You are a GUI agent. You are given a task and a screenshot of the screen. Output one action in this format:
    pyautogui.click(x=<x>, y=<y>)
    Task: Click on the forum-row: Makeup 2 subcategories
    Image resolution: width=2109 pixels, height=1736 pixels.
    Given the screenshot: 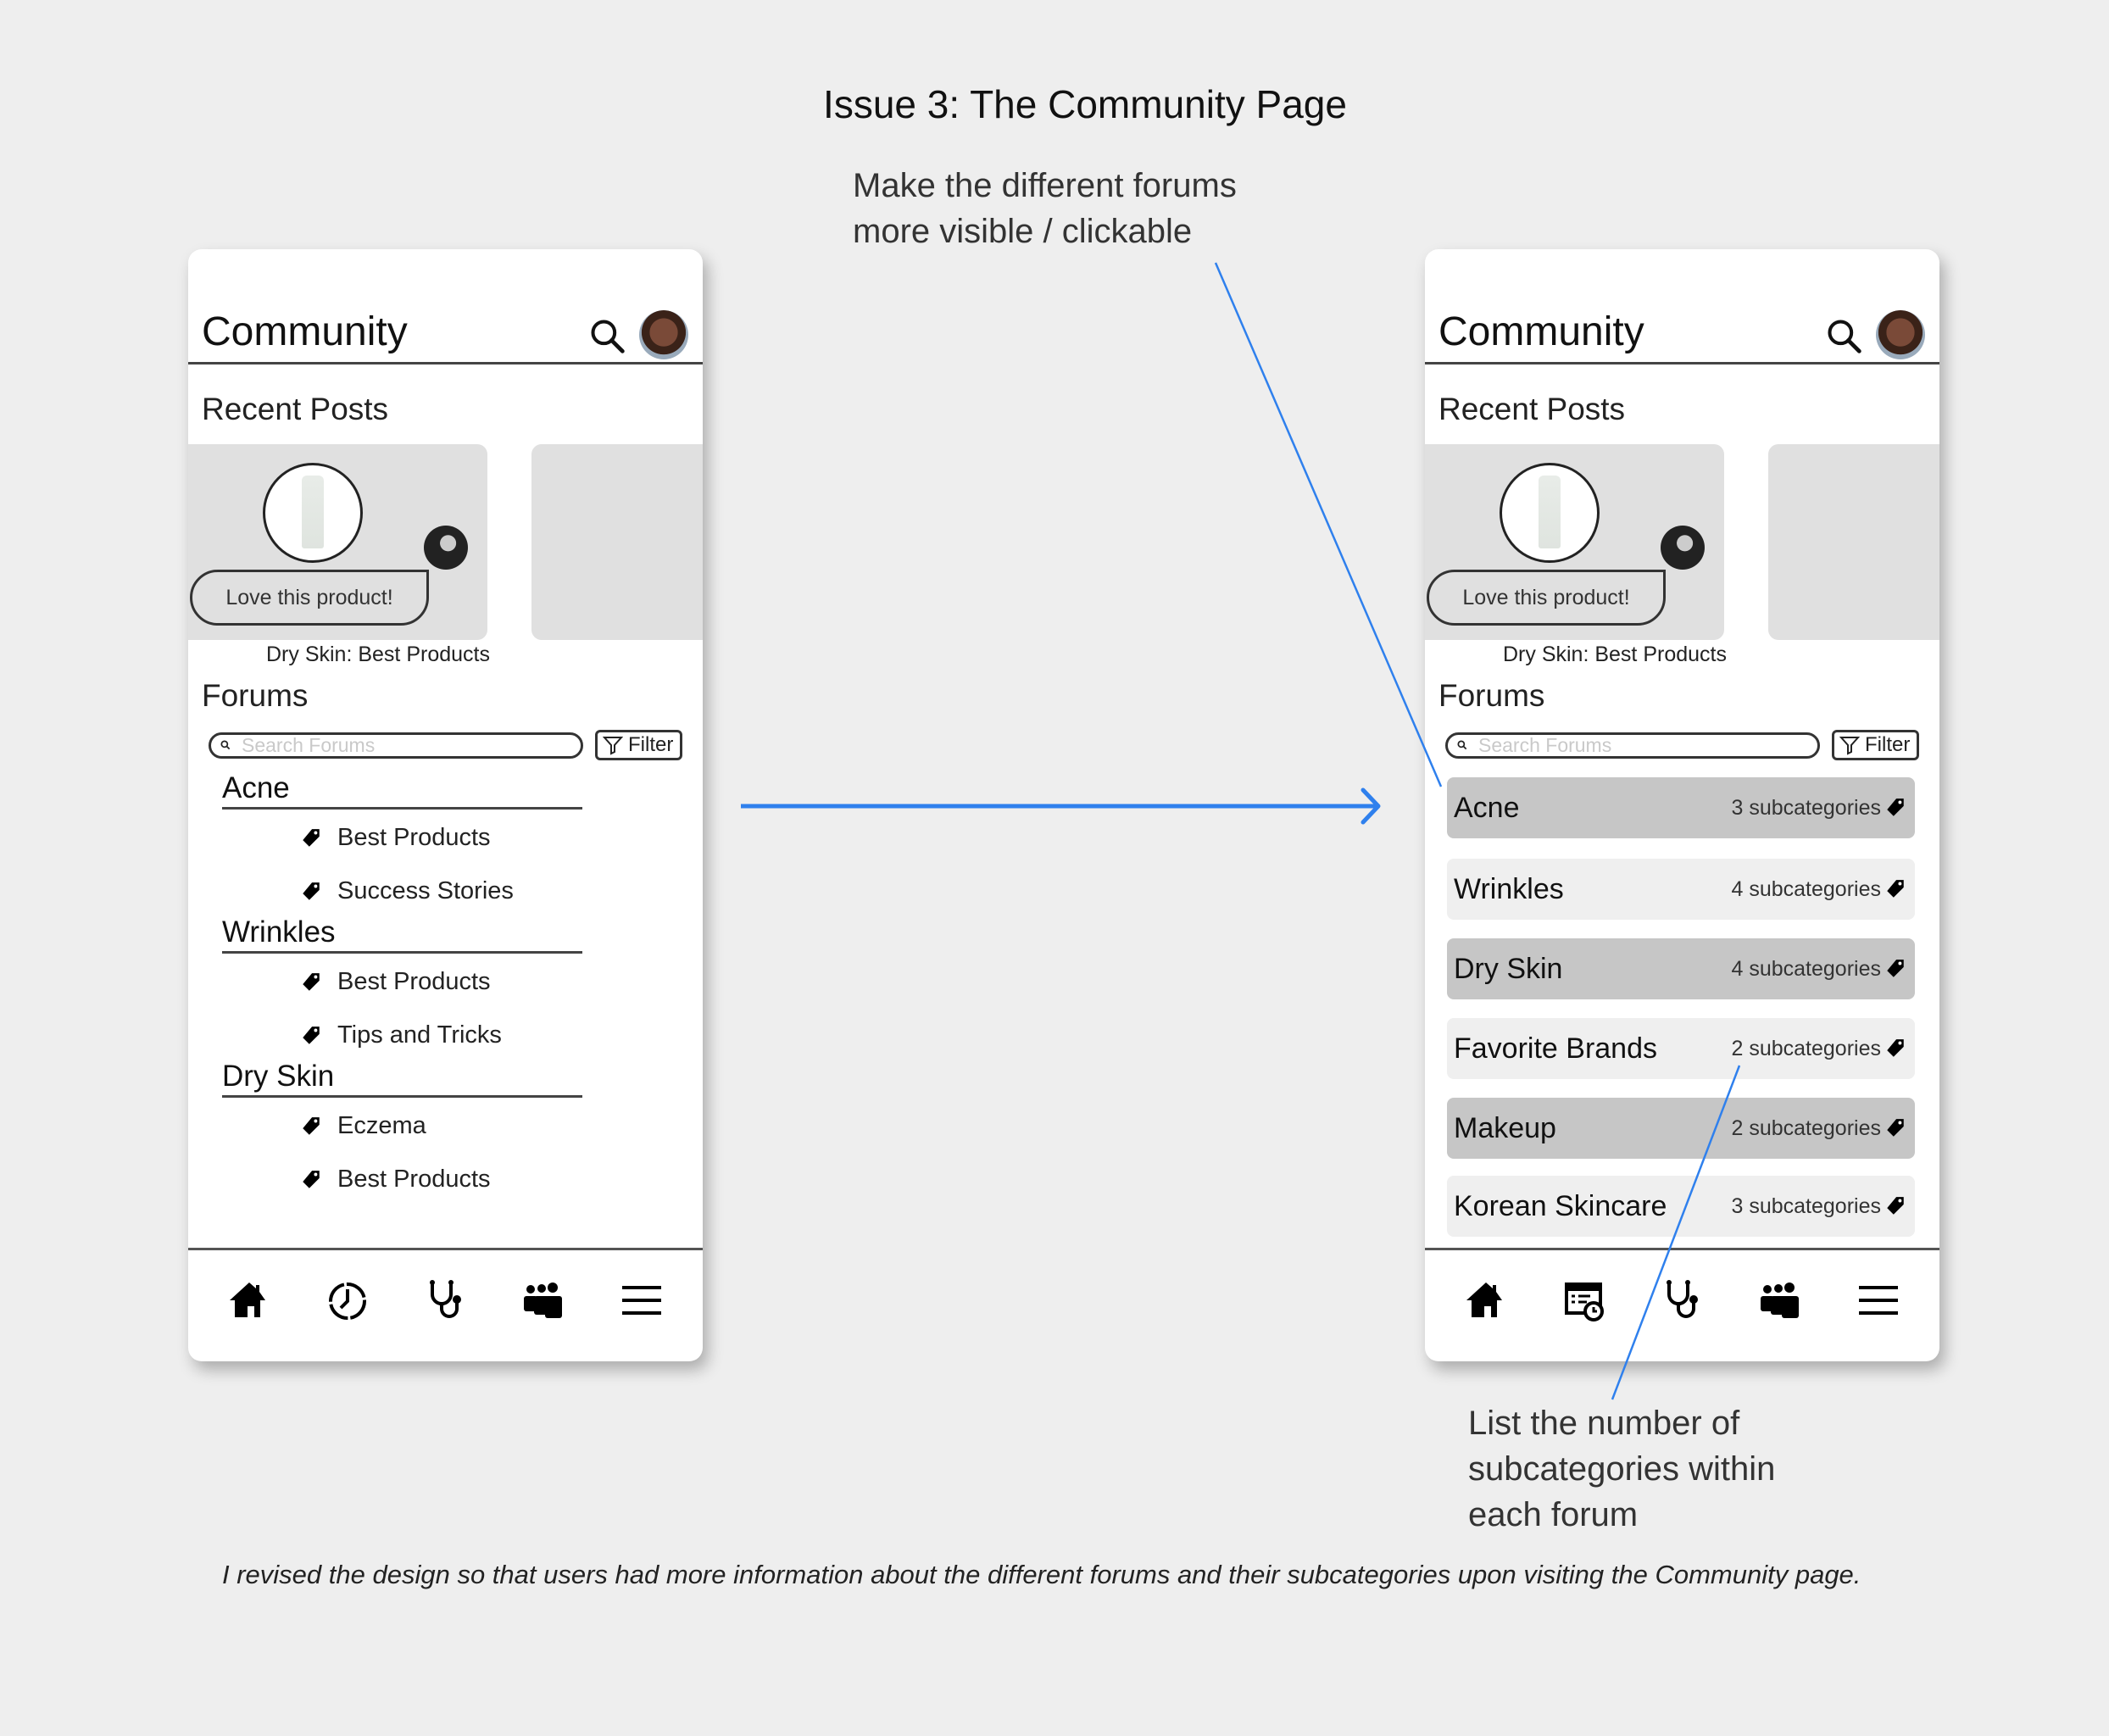 What is the action you would take?
    pyautogui.click(x=1681, y=1128)
    